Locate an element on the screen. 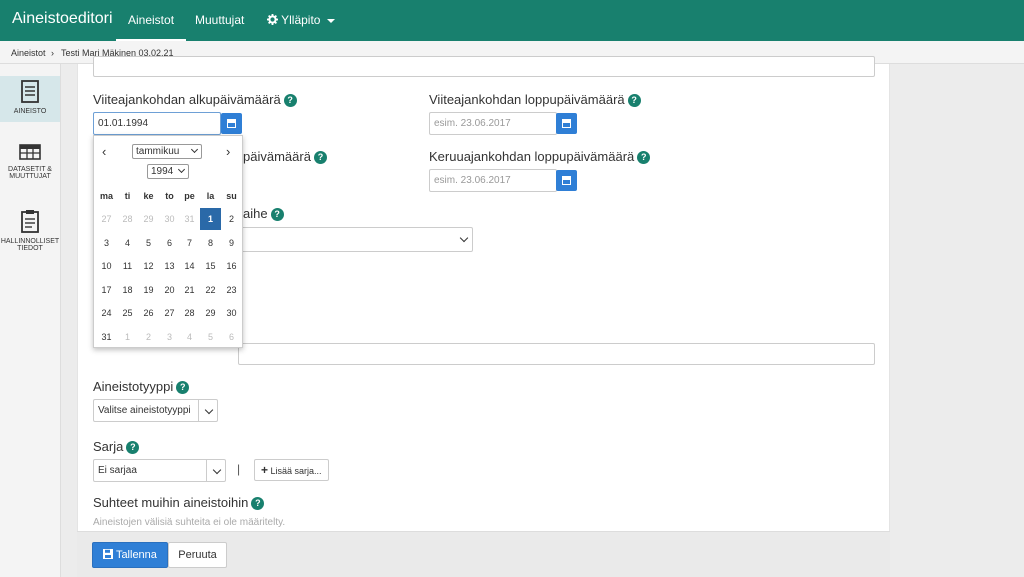 The width and height of the screenshot is (1024, 577). sidebar-item-label: HALLINNOLLISET is located at coordinates (30, 241).